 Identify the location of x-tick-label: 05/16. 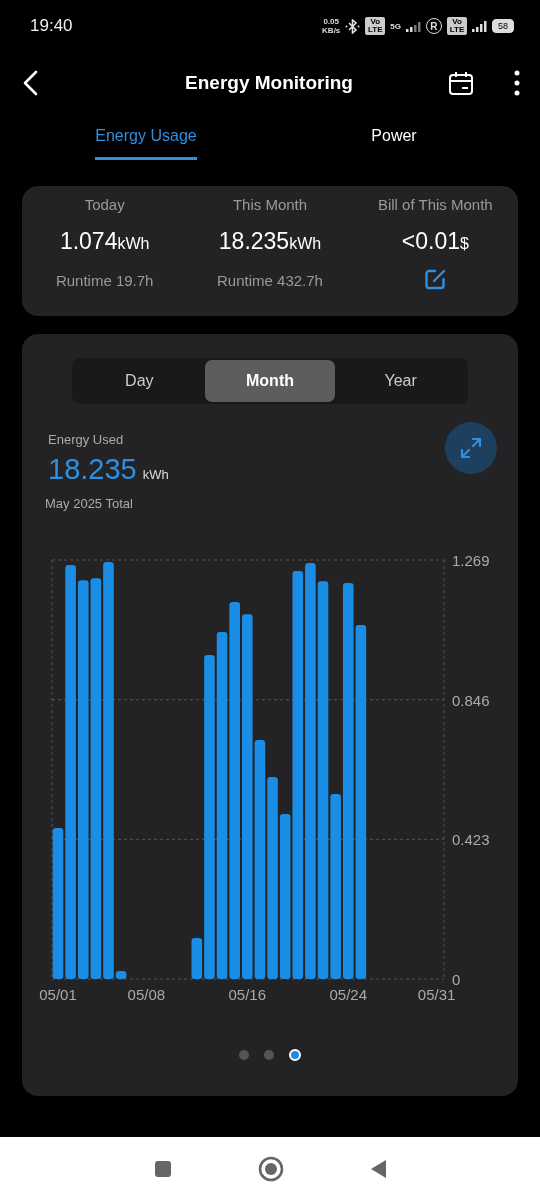
(247, 994).